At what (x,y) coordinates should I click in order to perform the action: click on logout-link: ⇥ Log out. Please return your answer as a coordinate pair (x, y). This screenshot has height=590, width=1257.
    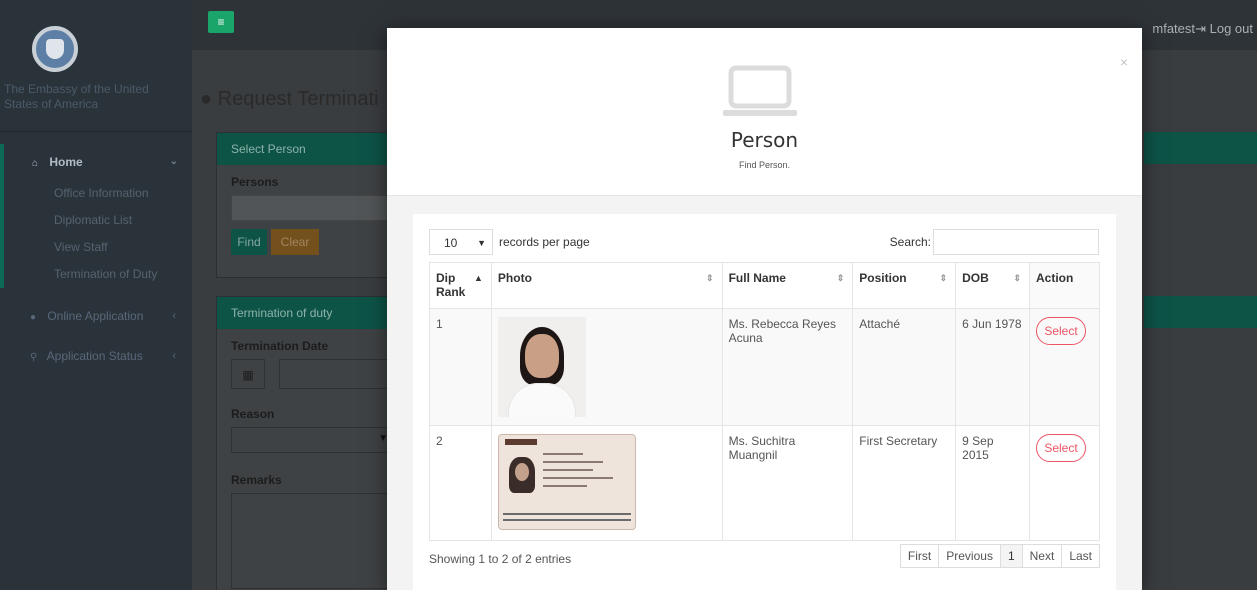
    Looking at the image, I should click on (1224, 29).